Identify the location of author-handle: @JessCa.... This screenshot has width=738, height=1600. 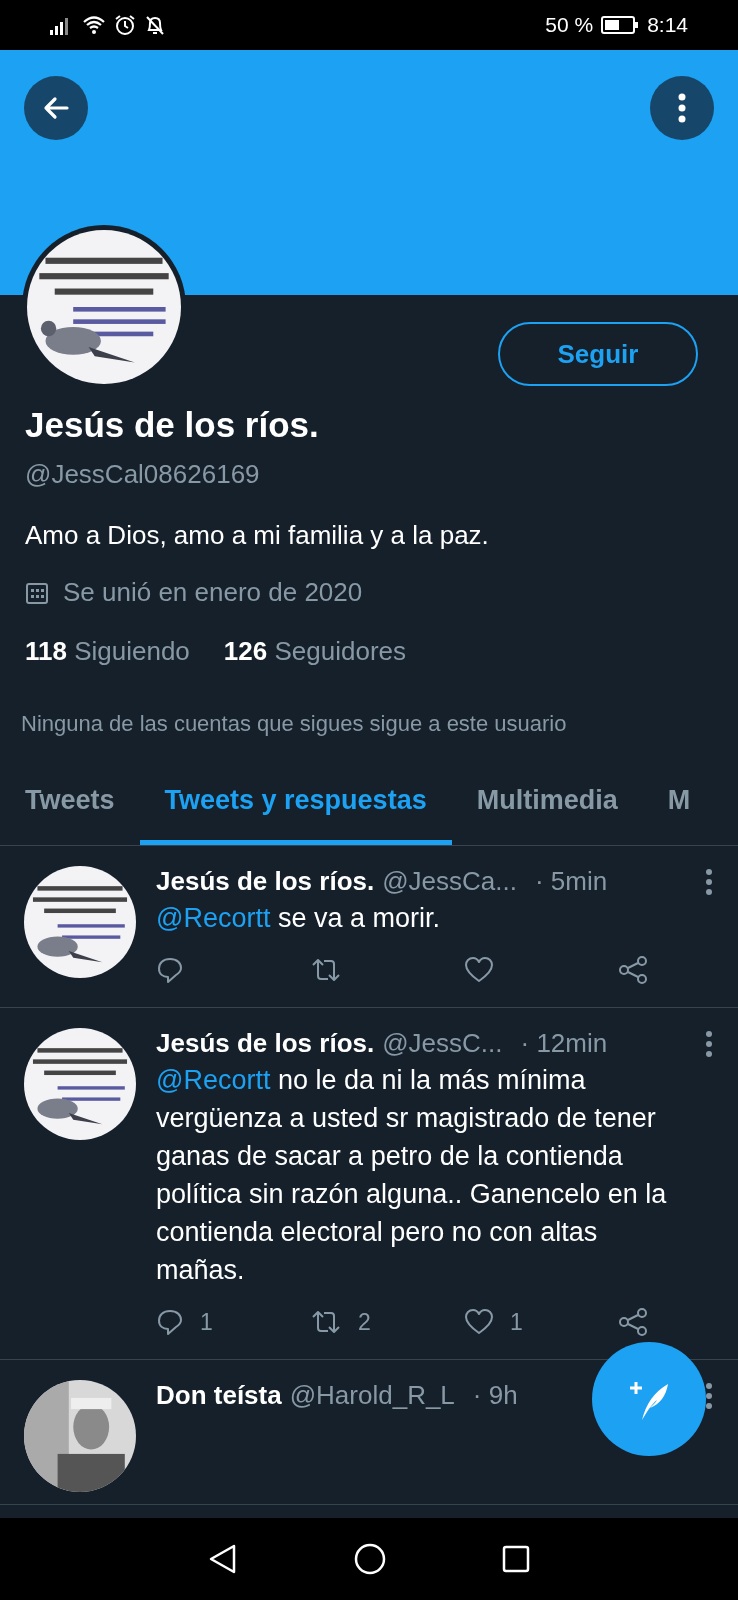
(449, 881).